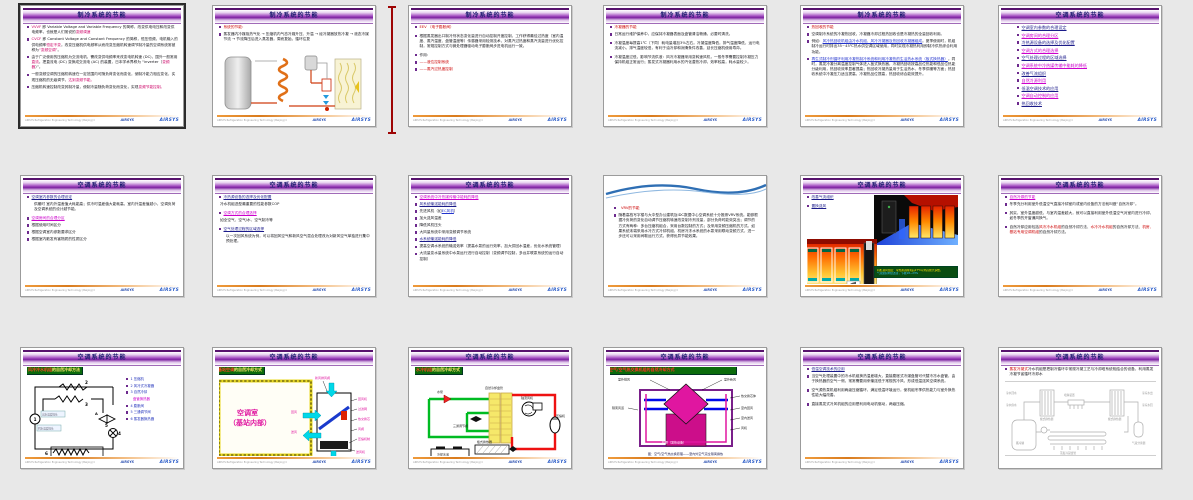 Image resolution: width=1193 pixels, height=500 pixels. I want to click on slide-title: 制冷系统的节能, so click(490, 15).